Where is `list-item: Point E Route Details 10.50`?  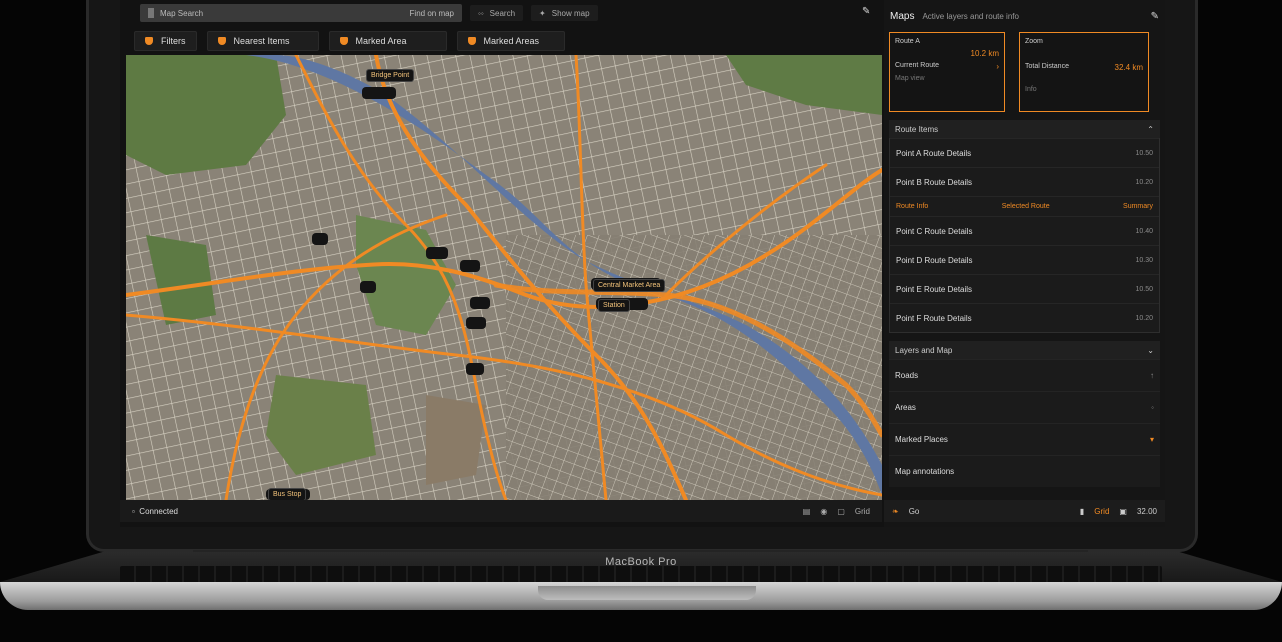 list-item: Point E Route Details 10.50 is located at coordinates (1024, 288).